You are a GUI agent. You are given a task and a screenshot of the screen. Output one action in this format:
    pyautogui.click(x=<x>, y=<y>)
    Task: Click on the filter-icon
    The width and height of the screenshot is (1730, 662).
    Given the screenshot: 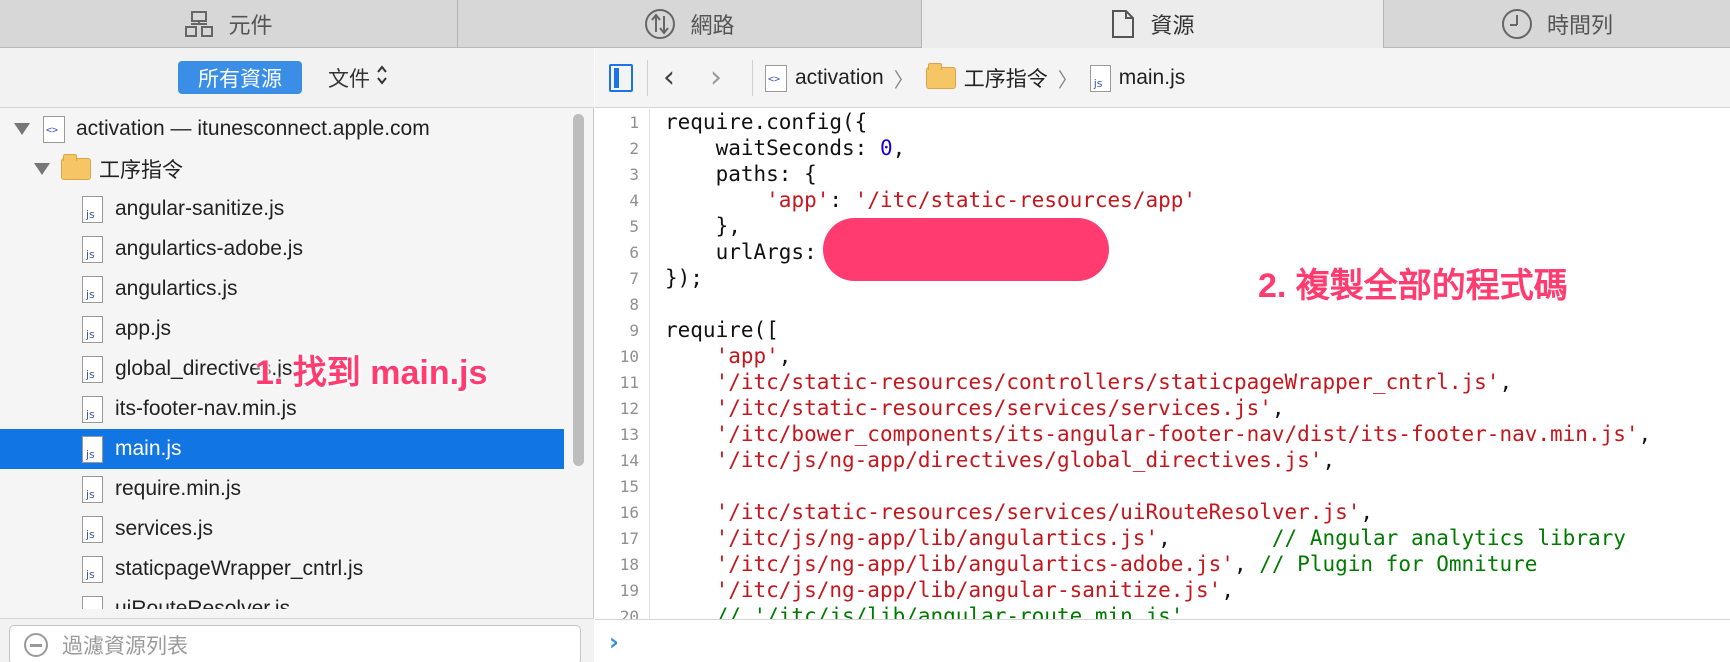 What is the action you would take?
    pyautogui.click(x=36, y=645)
    